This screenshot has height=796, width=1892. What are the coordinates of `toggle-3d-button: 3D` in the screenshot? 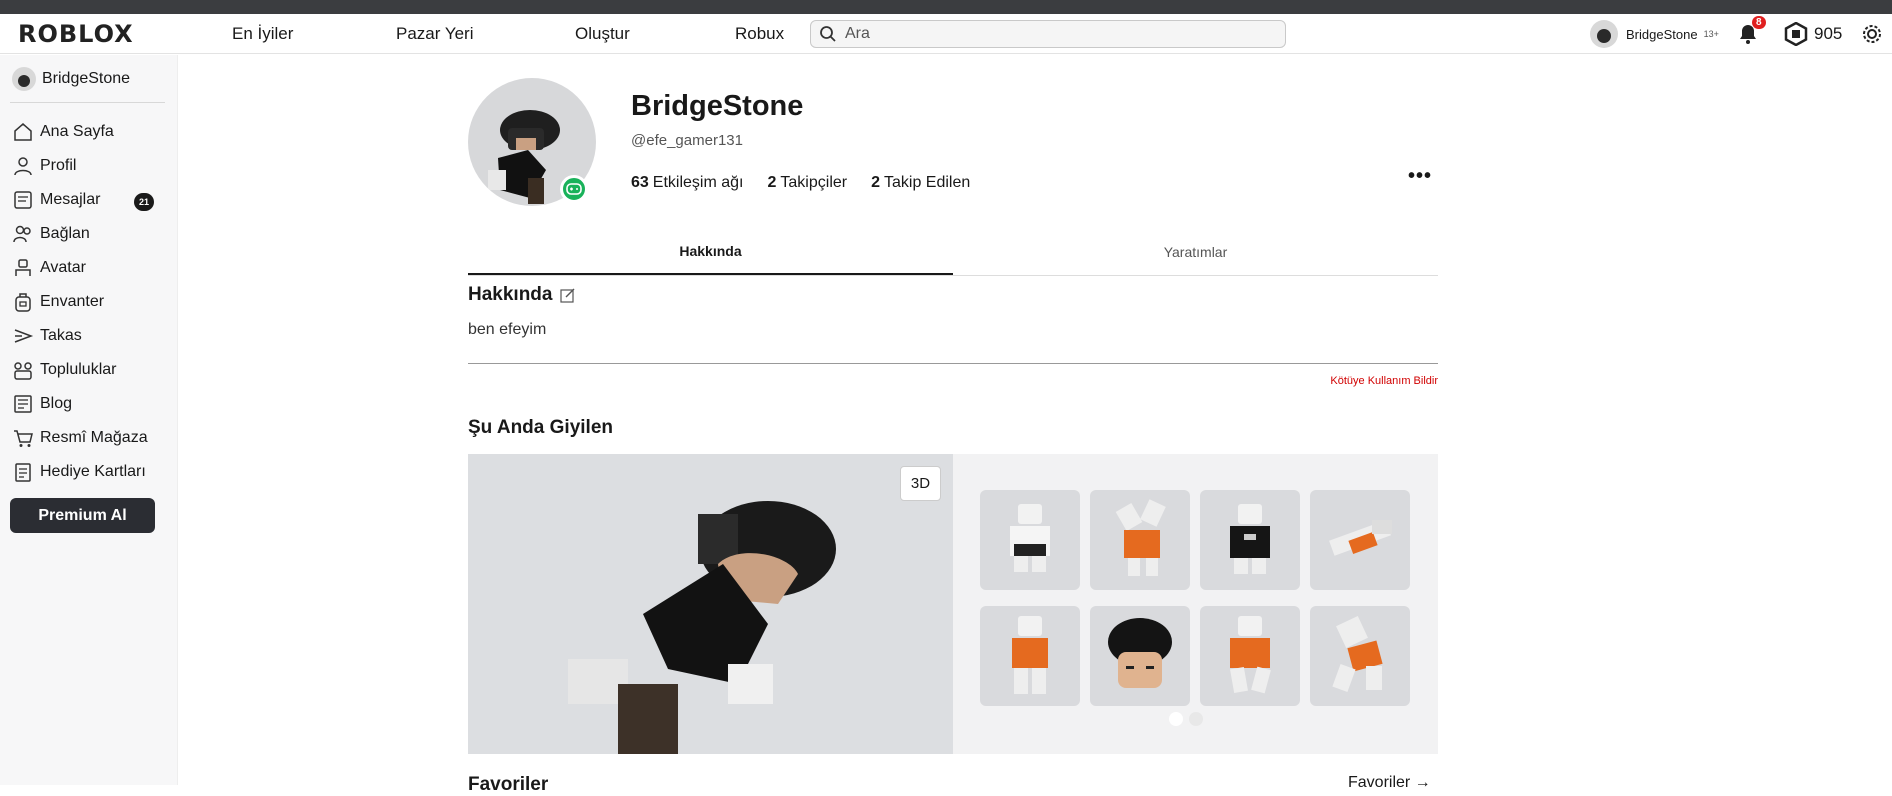 It's located at (920, 483).